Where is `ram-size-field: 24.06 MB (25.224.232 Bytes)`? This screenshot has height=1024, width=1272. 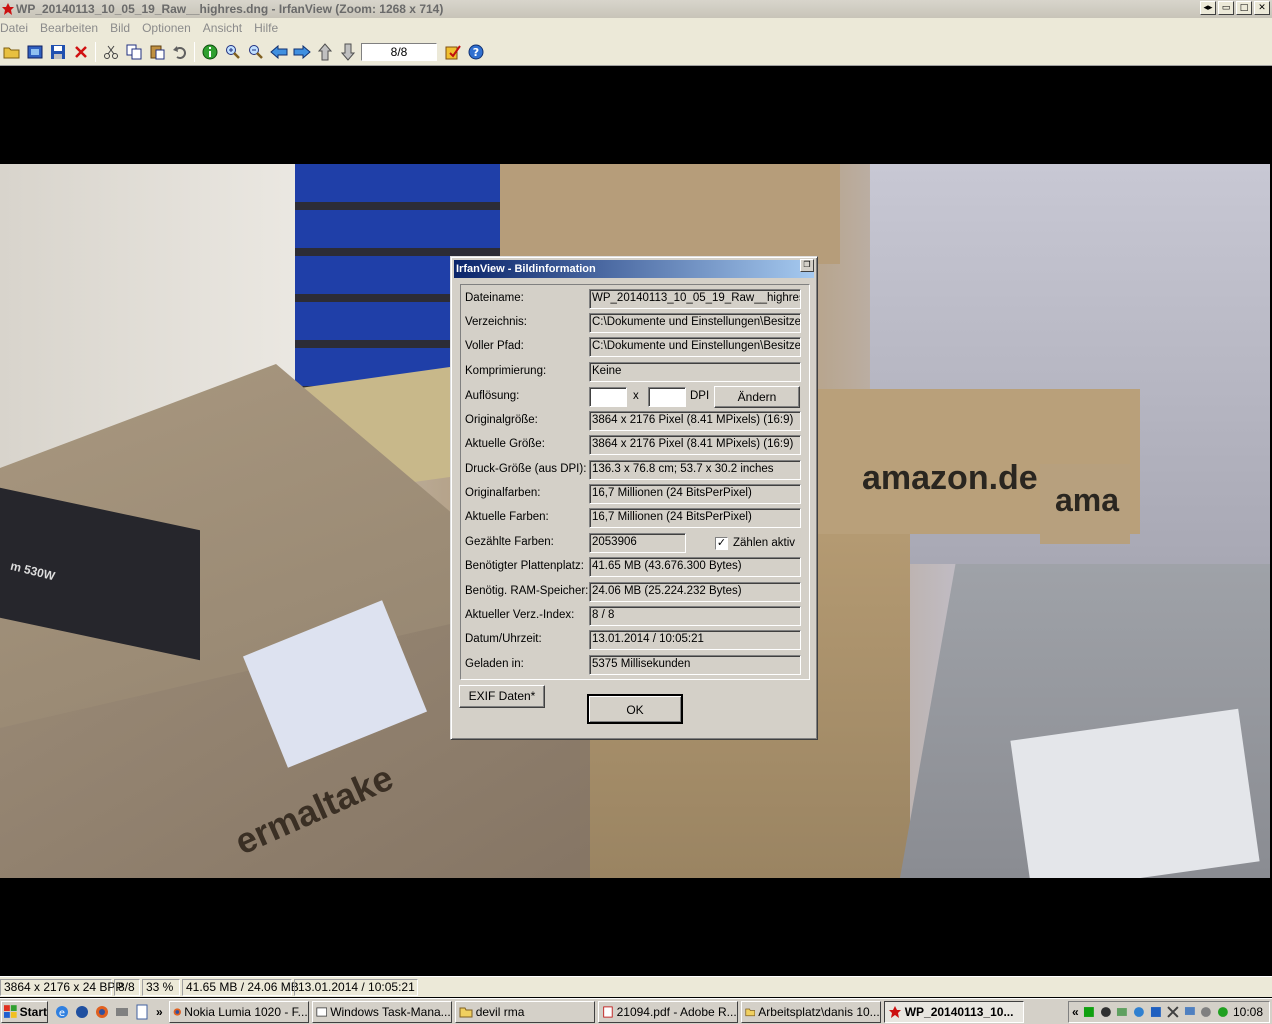 ram-size-field: 24.06 MB (25.224.232 Bytes) is located at coordinates (695, 592).